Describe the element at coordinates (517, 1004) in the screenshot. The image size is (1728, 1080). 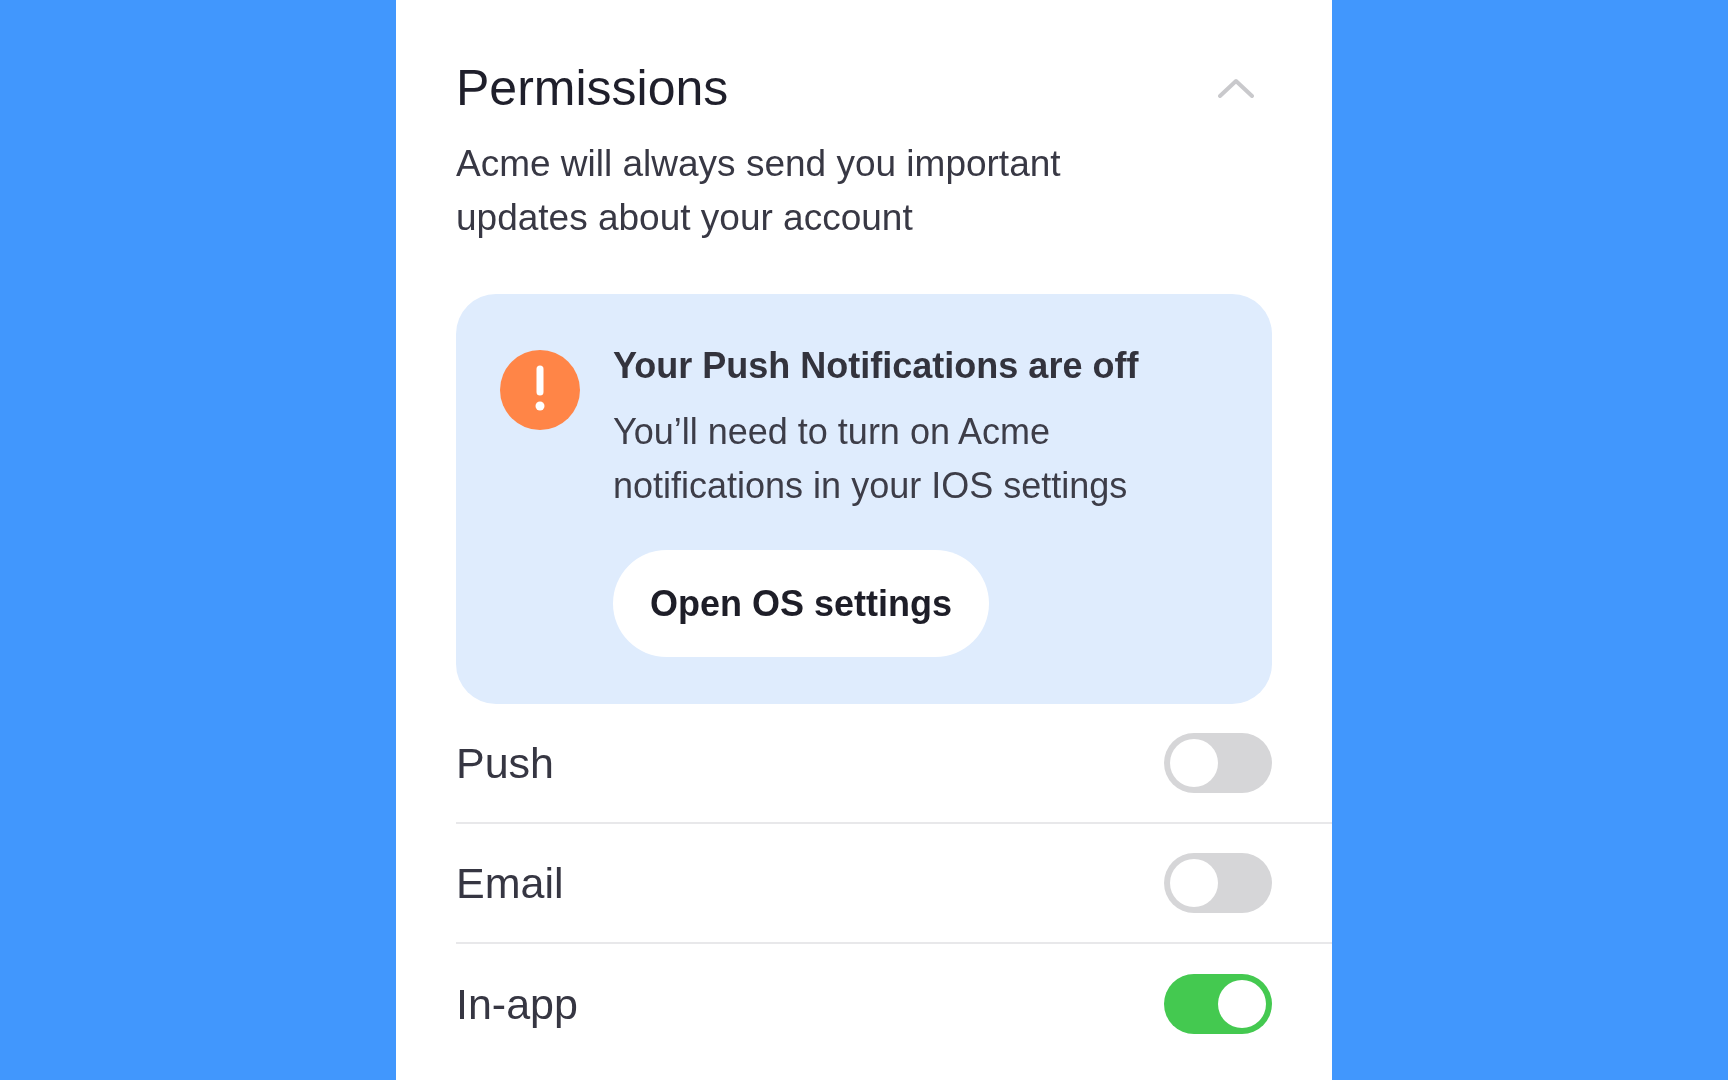
I see `channel-label: In-app` at that location.